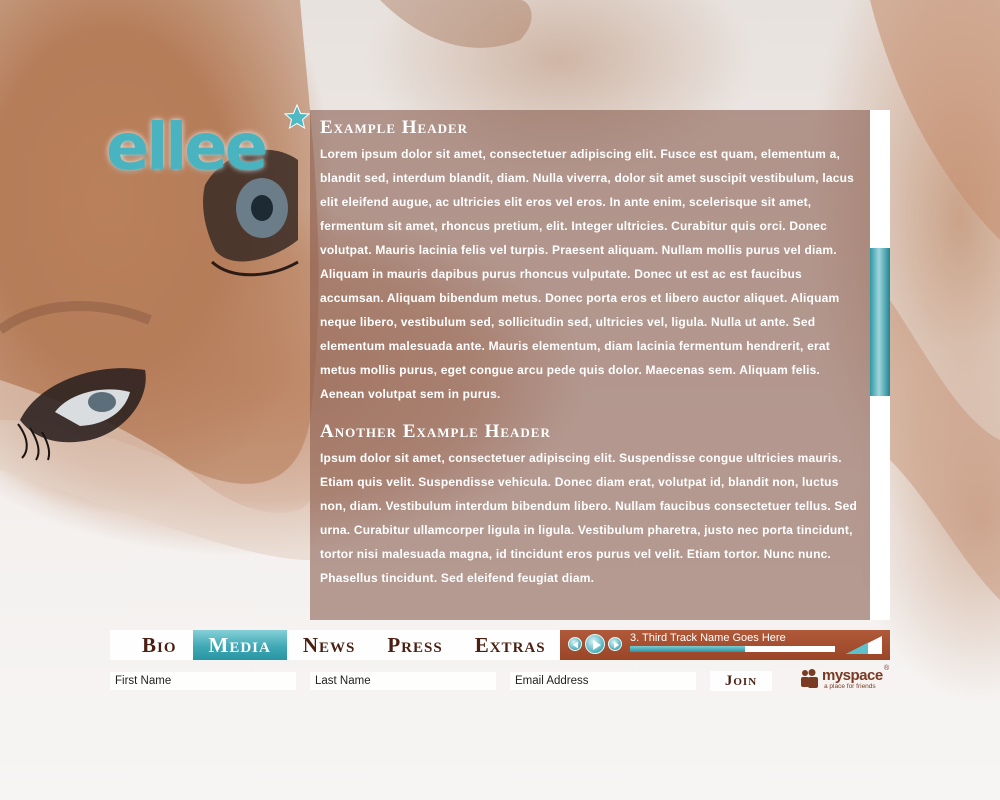 Image resolution: width=1000 pixels, height=800 pixels. I want to click on content-scrollbar, so click(880, 365).